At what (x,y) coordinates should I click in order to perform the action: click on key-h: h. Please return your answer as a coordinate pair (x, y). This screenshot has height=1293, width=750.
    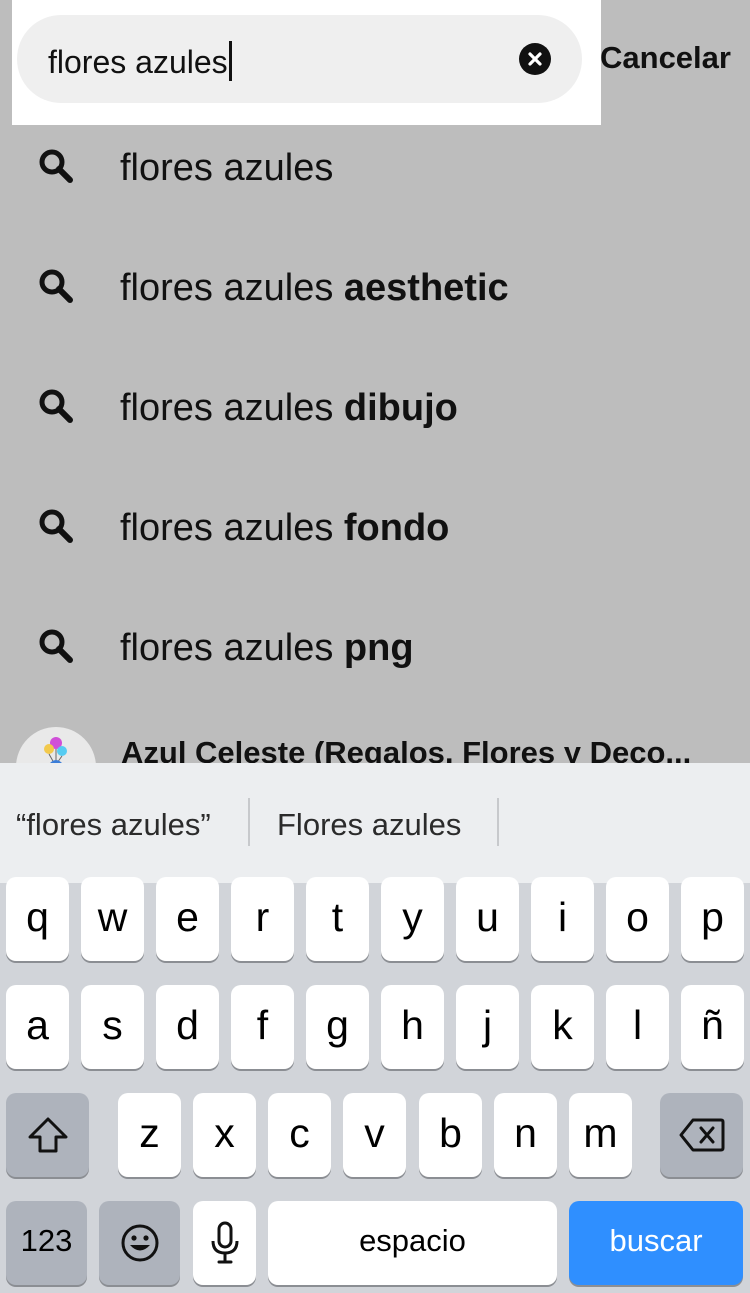
    Looking at the image, I should click on (412, 1027).